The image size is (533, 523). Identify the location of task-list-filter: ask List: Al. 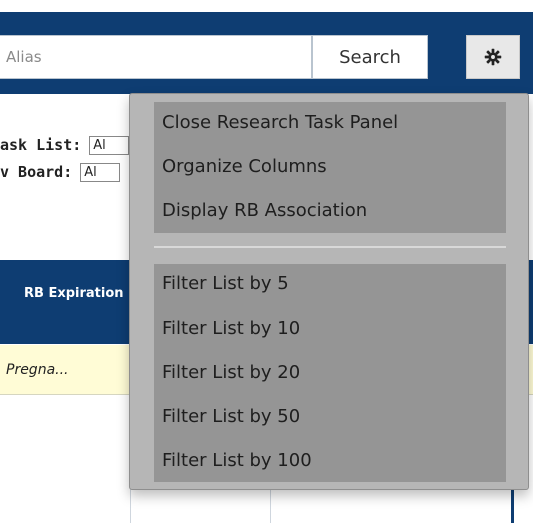
(65, 145).